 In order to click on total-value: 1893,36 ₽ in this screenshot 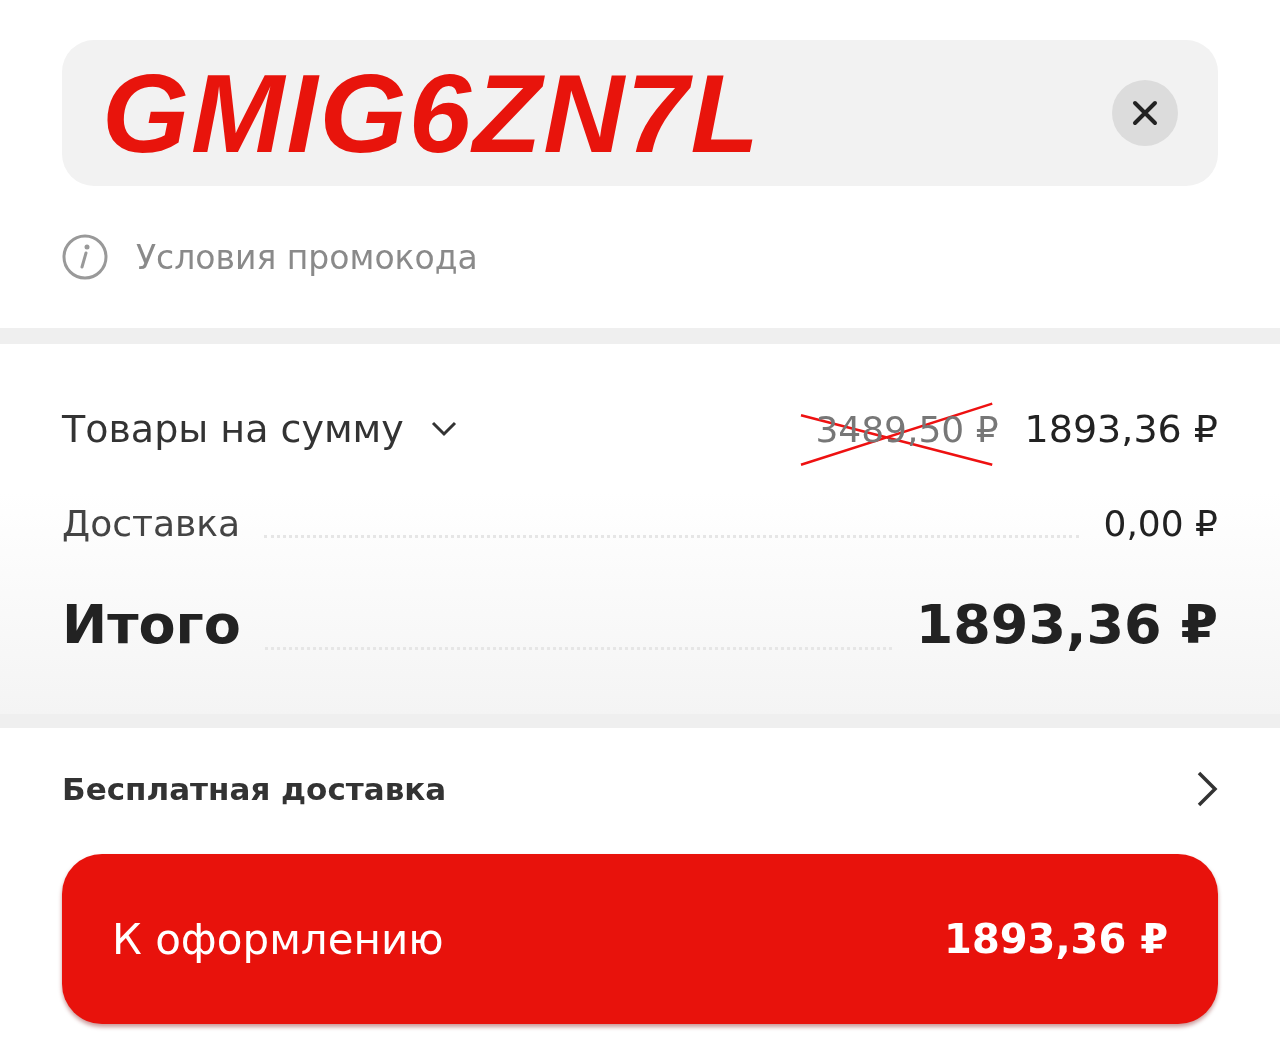, I will do `click(1066, 624)`.